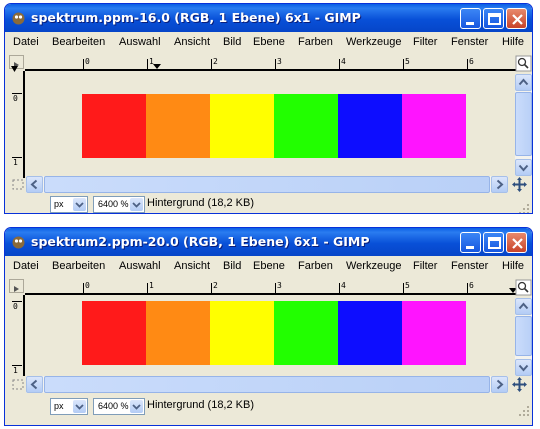 This screenshot has height=429, width=540. I want to click on quickmask-menu-button, so click(16, 286).